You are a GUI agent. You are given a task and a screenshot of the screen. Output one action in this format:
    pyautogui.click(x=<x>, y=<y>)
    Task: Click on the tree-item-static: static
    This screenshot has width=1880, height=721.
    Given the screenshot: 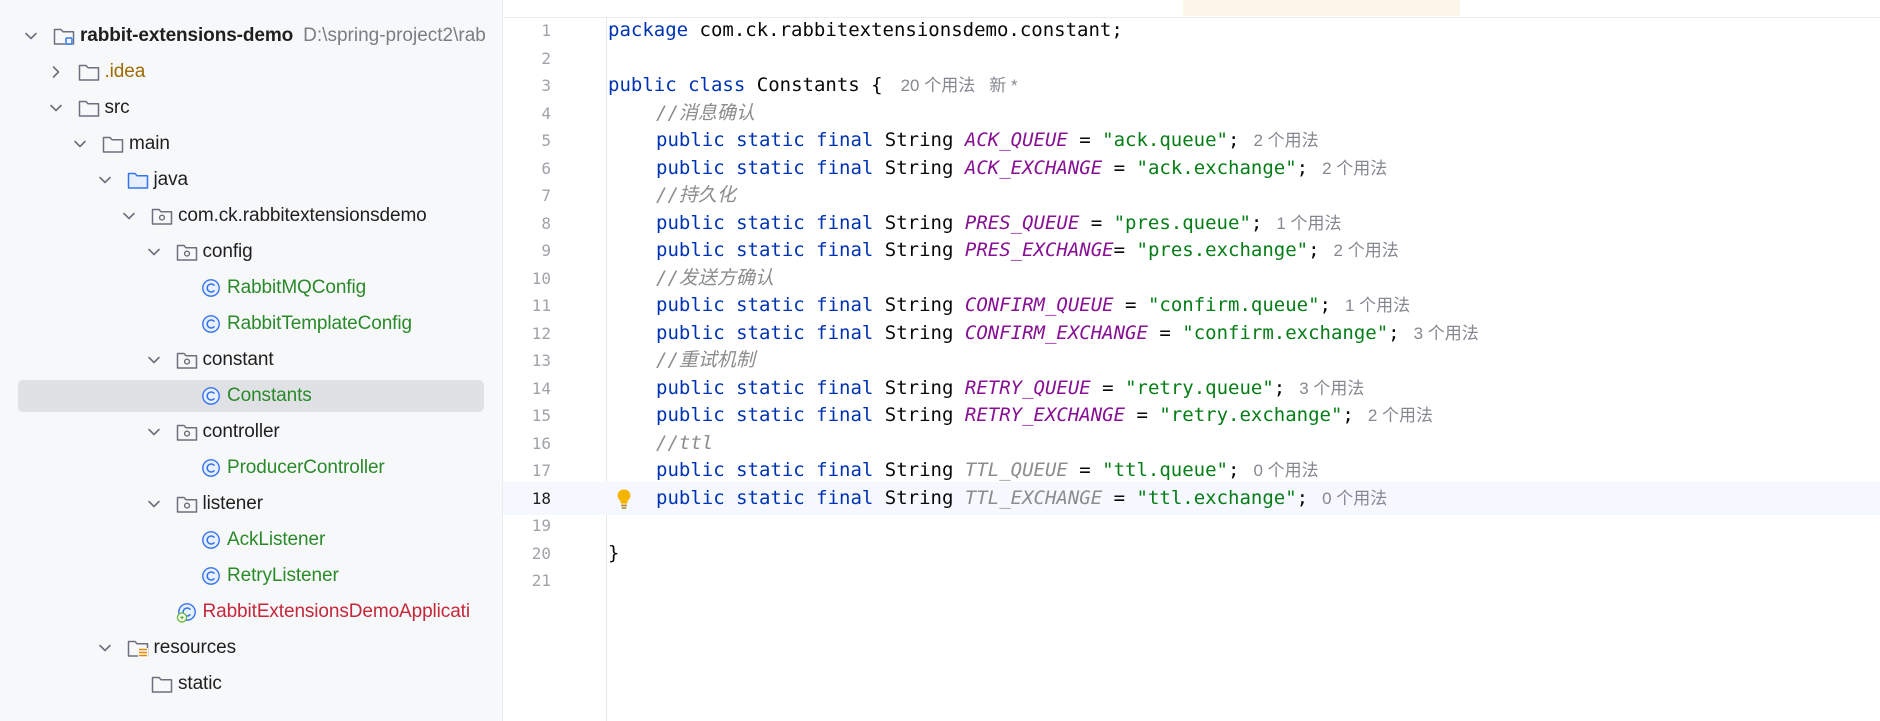 What is the action you would take?
    pyautogui.click(x=251, y=684)
    